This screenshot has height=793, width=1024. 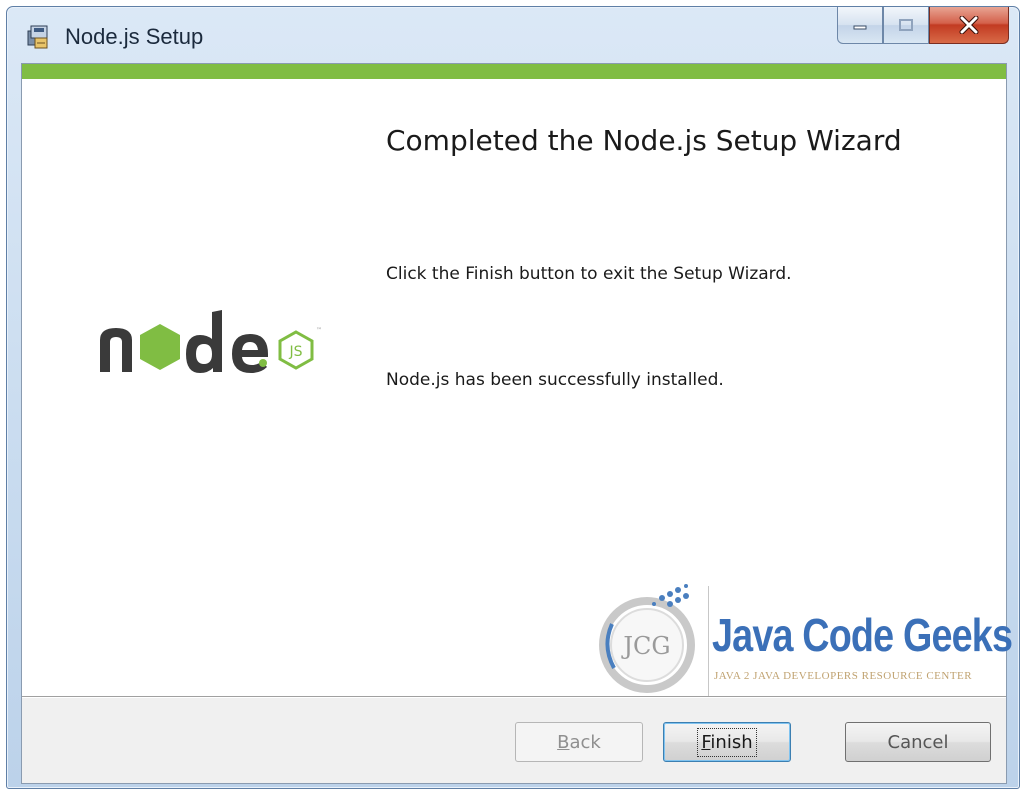 I want to click on close-icon, so click(x=969, y=25).